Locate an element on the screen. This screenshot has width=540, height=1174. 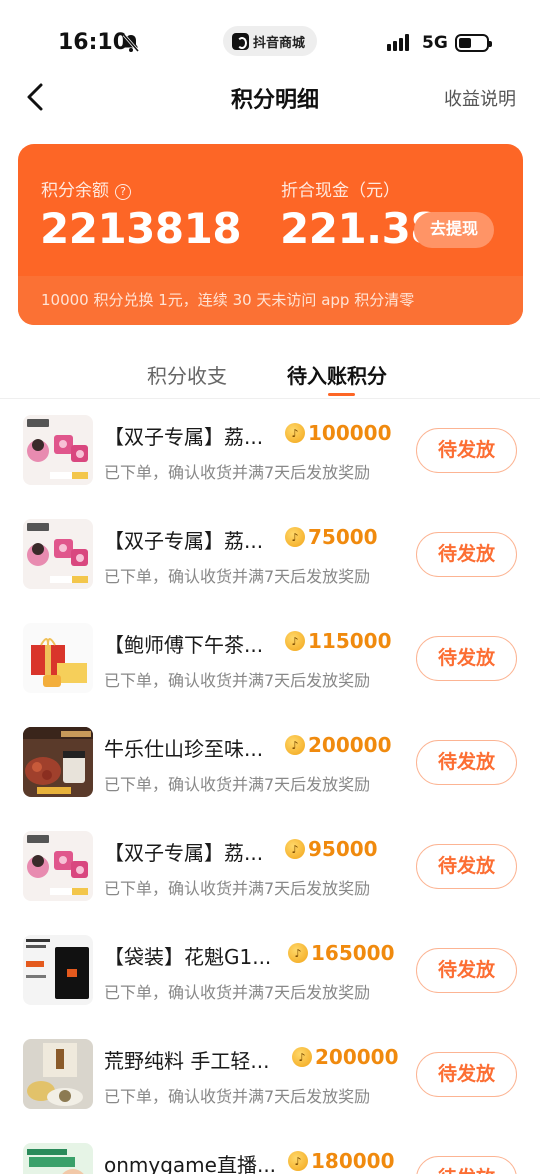
item-points: ♪ 115000 is located at coordinates (338, 641).